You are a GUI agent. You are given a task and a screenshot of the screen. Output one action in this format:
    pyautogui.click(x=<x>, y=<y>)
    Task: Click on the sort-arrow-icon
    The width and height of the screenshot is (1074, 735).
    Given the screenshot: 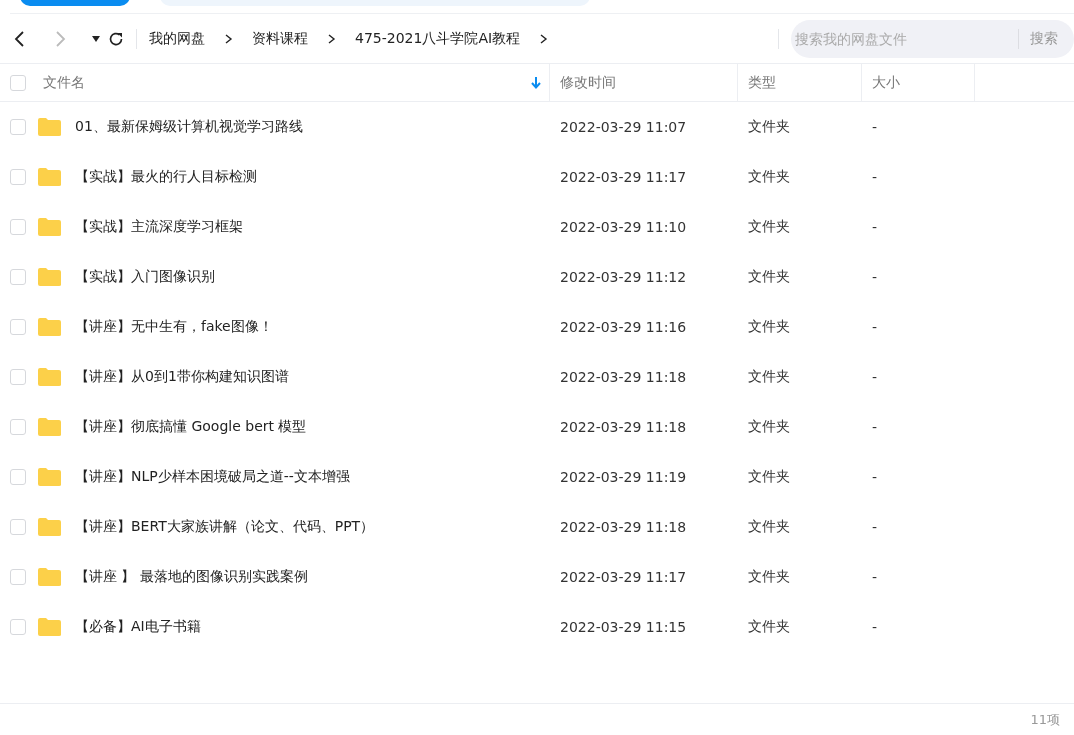 What is the action you would take?
    pyautogui.click(x=536, y=82)
    